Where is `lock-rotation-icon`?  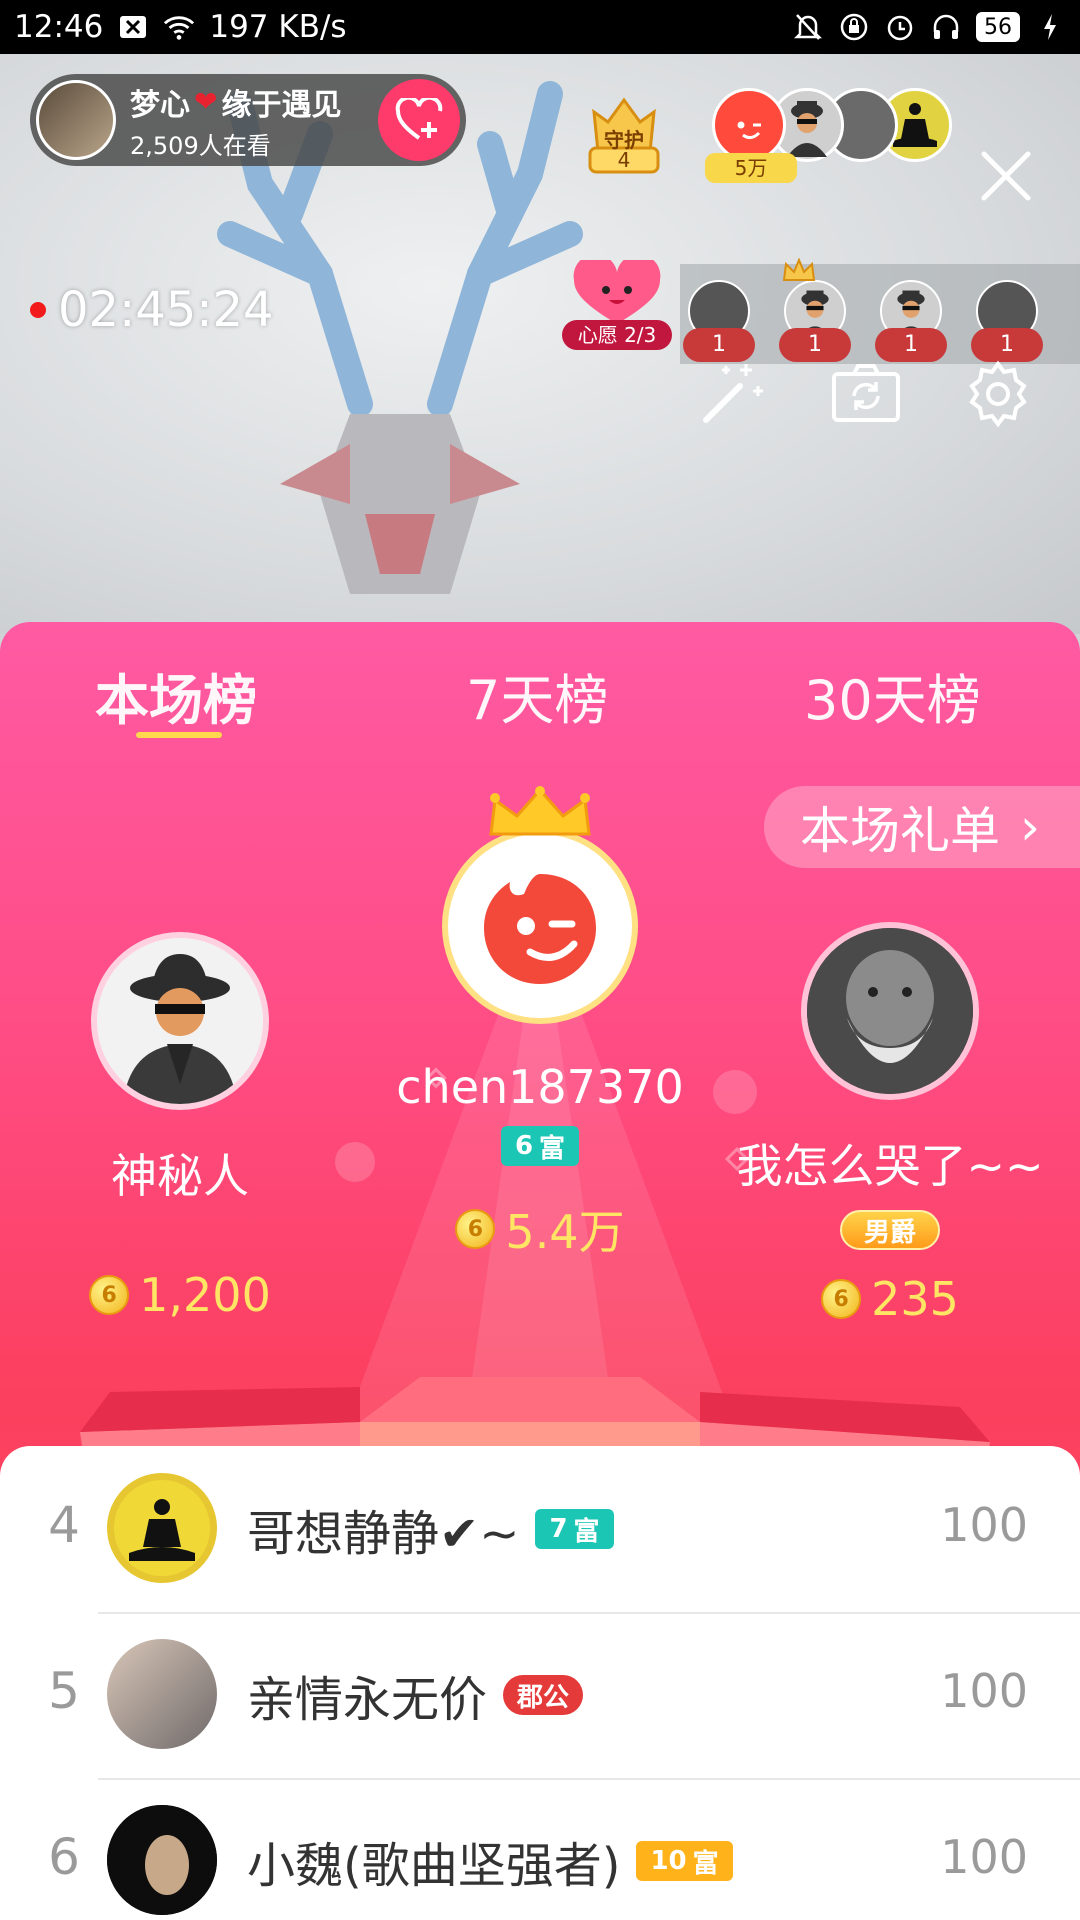
lock-rotation-icon is located at coordinates (854, 27).